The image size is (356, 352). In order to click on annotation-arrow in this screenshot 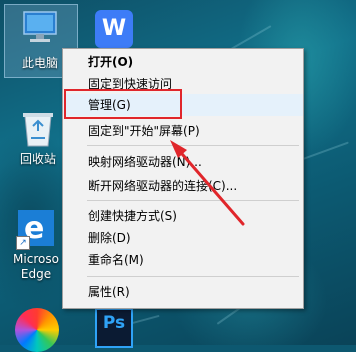, I will do `click(207, 183)`.